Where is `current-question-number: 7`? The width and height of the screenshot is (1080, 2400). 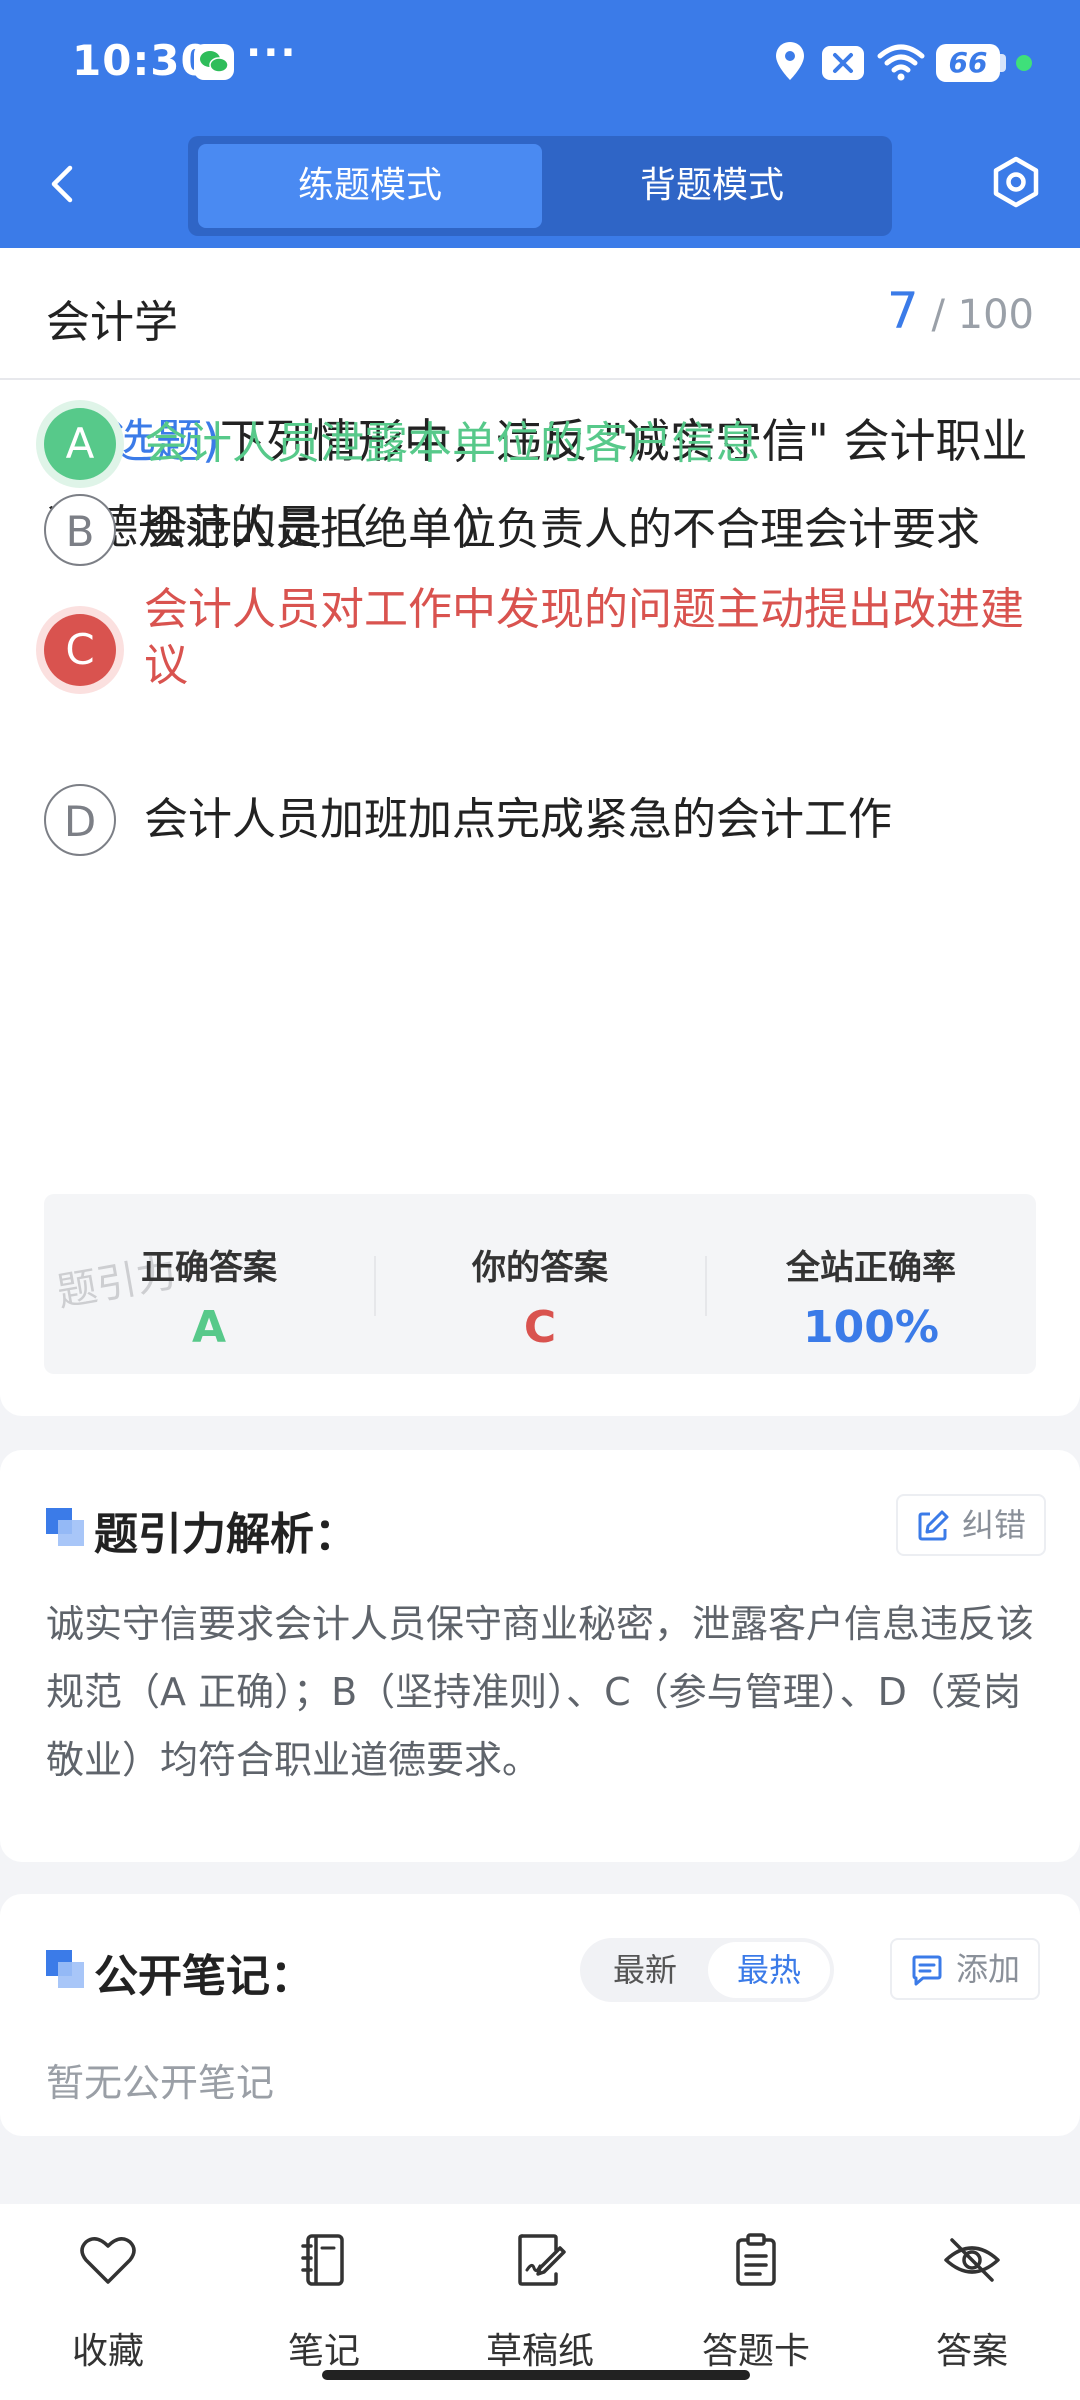
current-question-number: 7 is located at coordinates (902, 311).